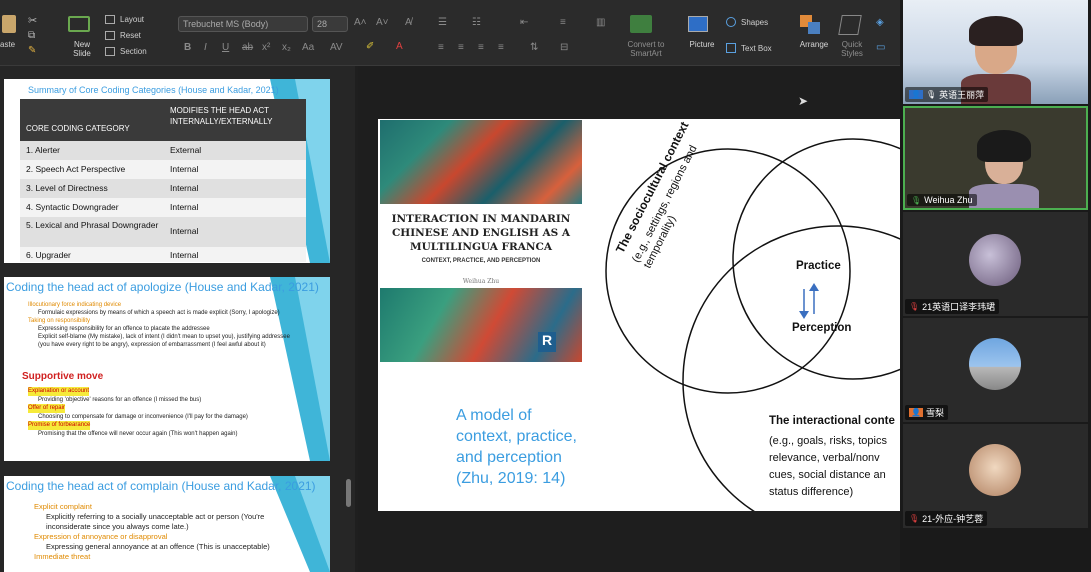 The image size is (1091, 572). I want to click on publisher-logo: R, so click(547, 342).